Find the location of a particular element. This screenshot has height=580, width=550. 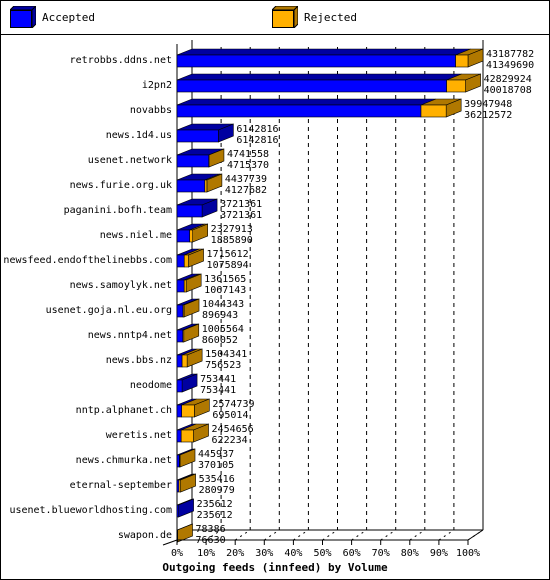

category-label: news.furie.org.uk is located at coordinates (121, 185).